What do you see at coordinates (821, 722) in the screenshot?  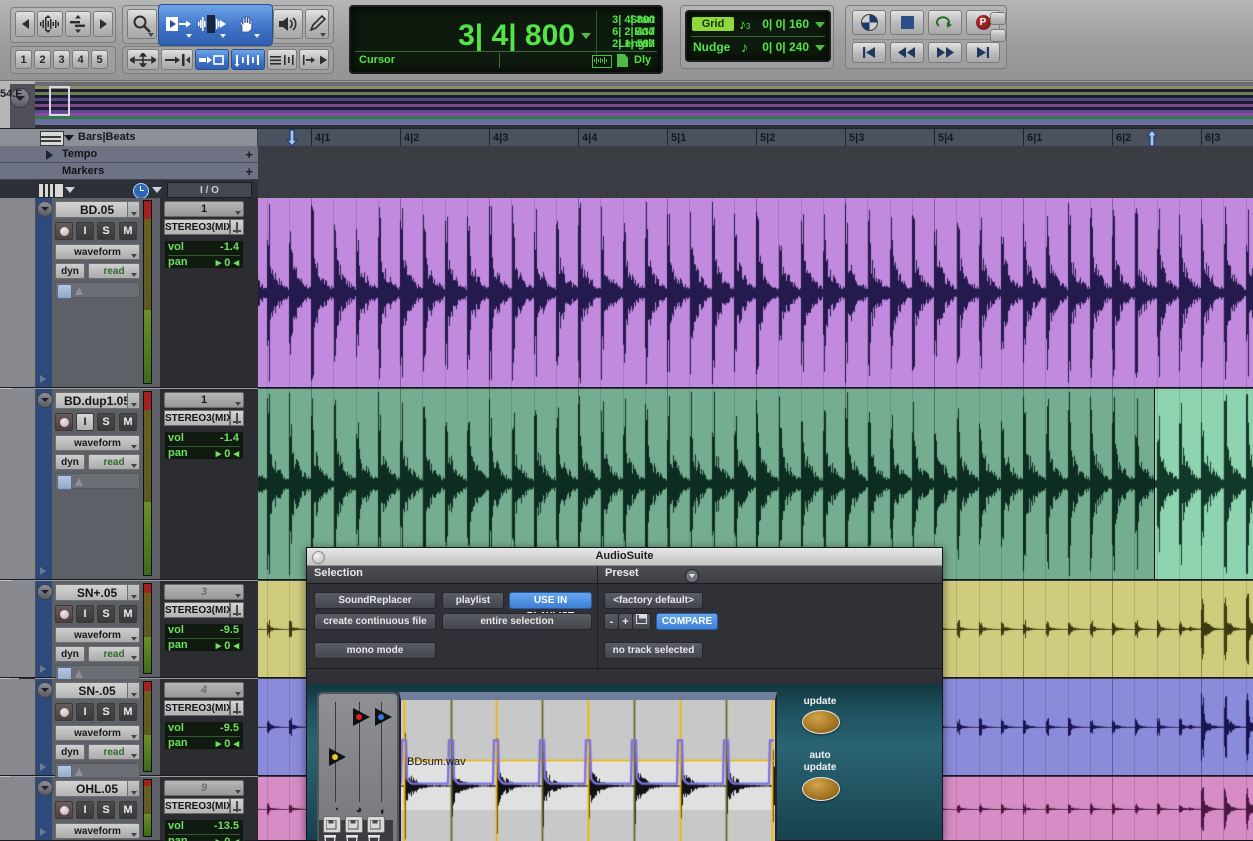 I see `update-knob` at bounding box center [821, 722].